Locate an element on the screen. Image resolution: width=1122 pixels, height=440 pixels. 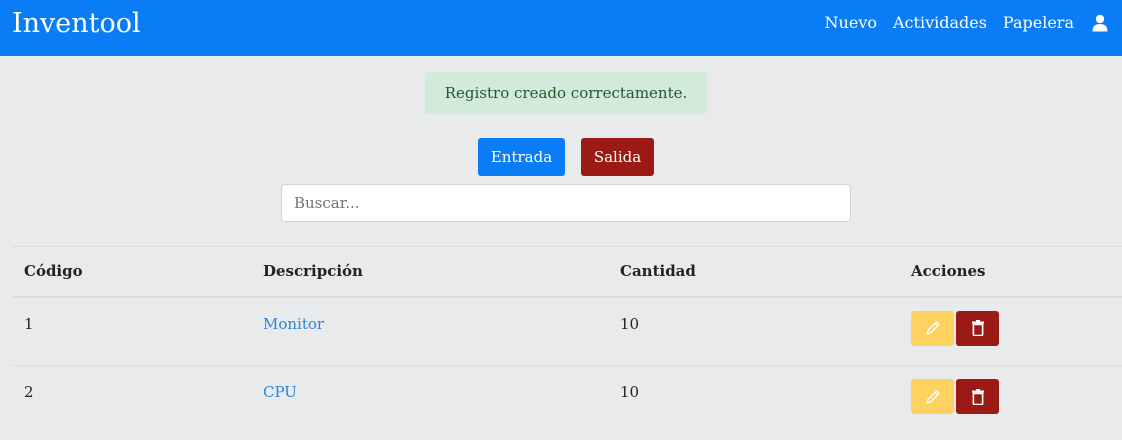
item-link: Monitor is located at coordinates (293, 324).